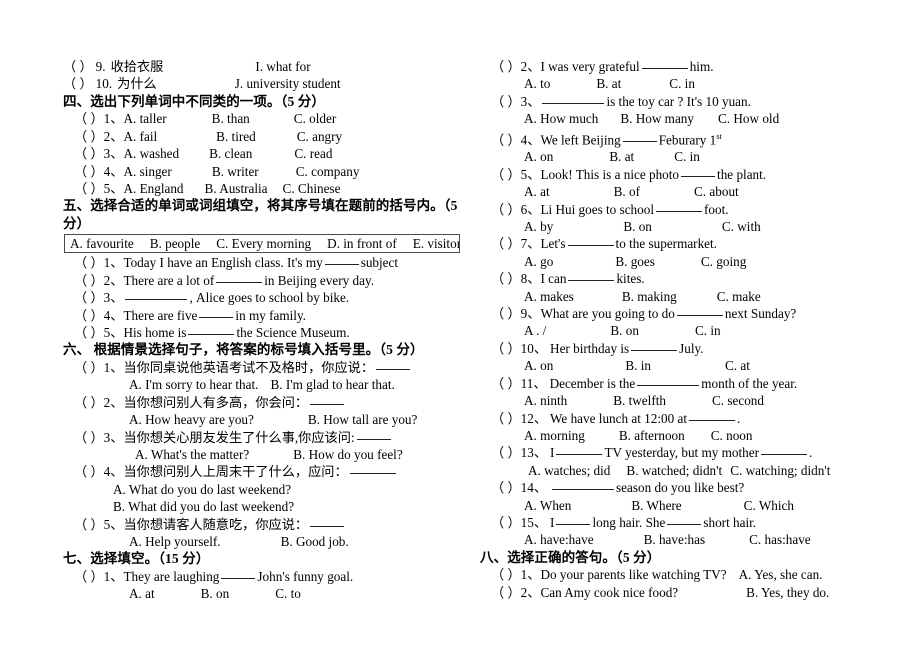 Image resolution: width=920 pixels, height=650 pixels. What do you see at coordinates (231, 118) in the screenshot?
I see `option-b: B. than` at bounding box center [231, 118].